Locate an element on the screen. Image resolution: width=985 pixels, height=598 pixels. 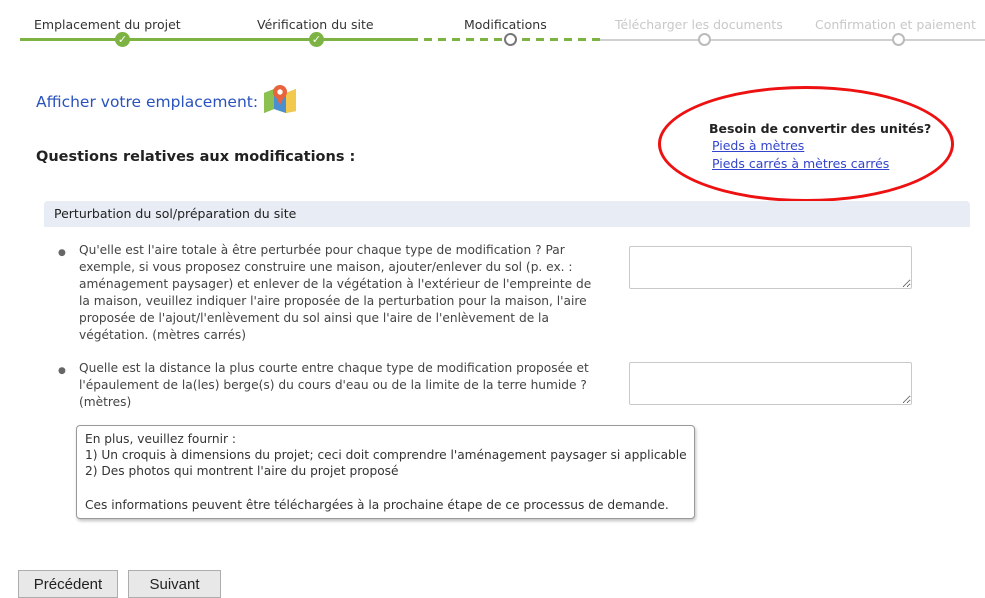
section-header: Perturbation du sol/préparation du site is located at coordinates (507, 214).